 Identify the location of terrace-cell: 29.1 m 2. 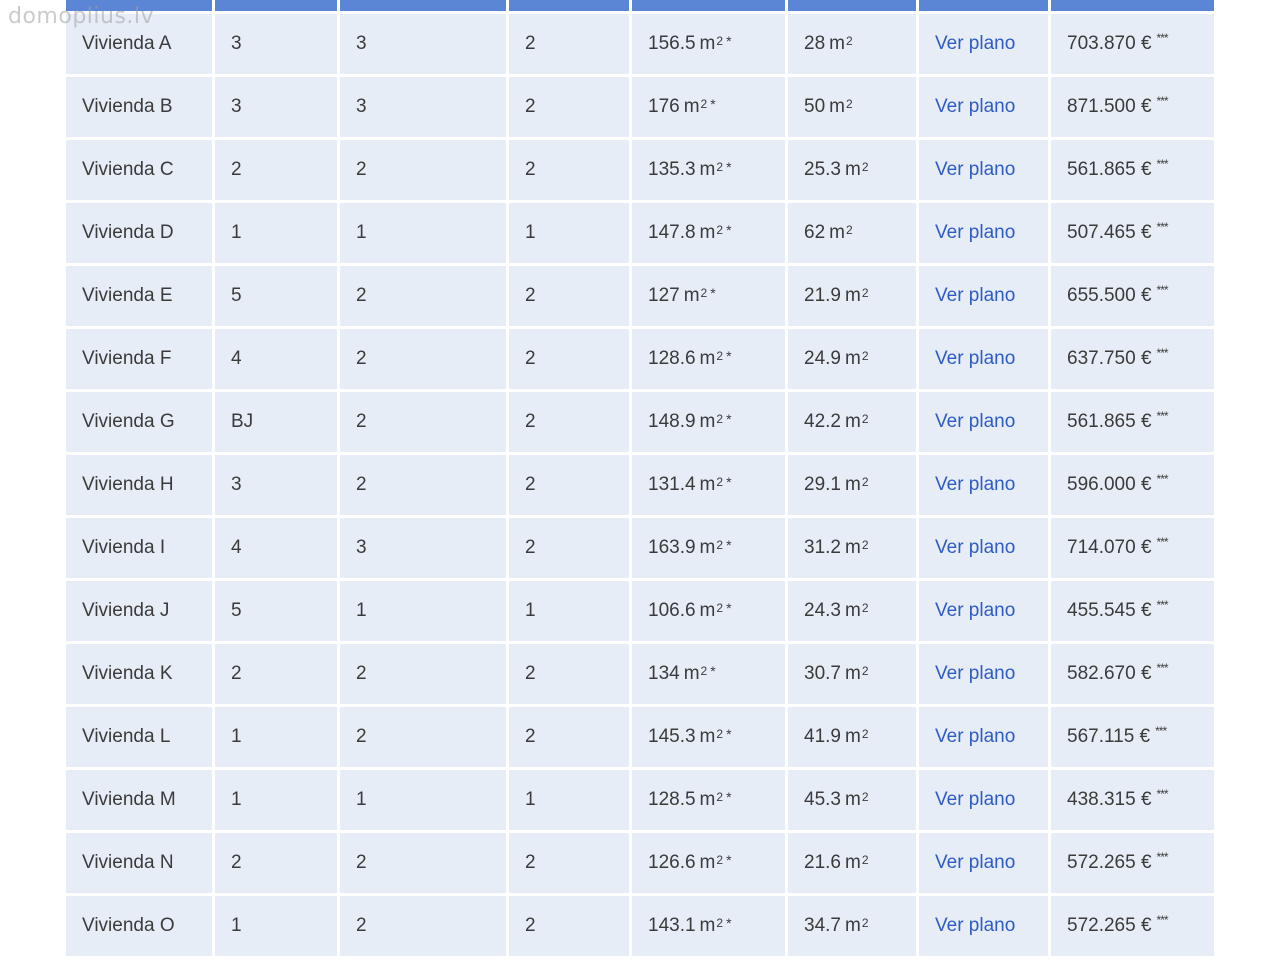
(853, 485).